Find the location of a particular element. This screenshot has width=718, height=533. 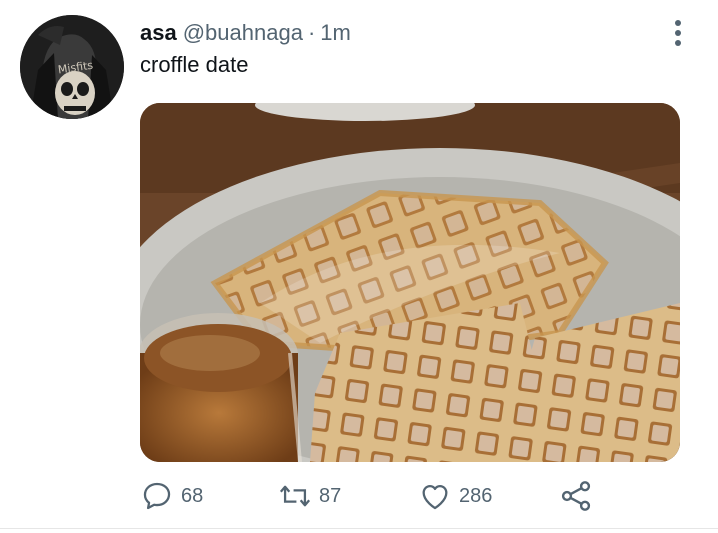

more-options-button is located at coordinates (678, 33).